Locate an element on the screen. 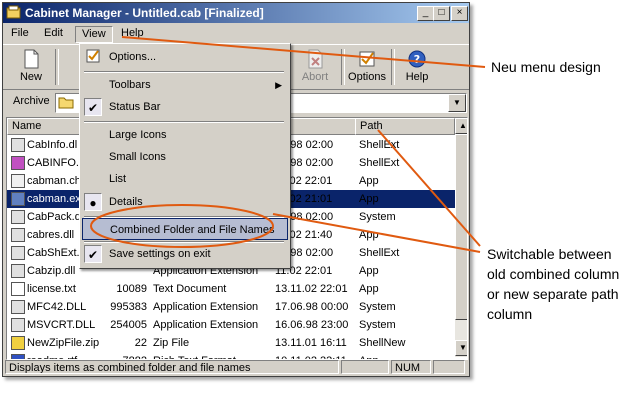 This screenshot has height=413, width=639. switch-note-line-4: column is located at coordinates (510, 314).